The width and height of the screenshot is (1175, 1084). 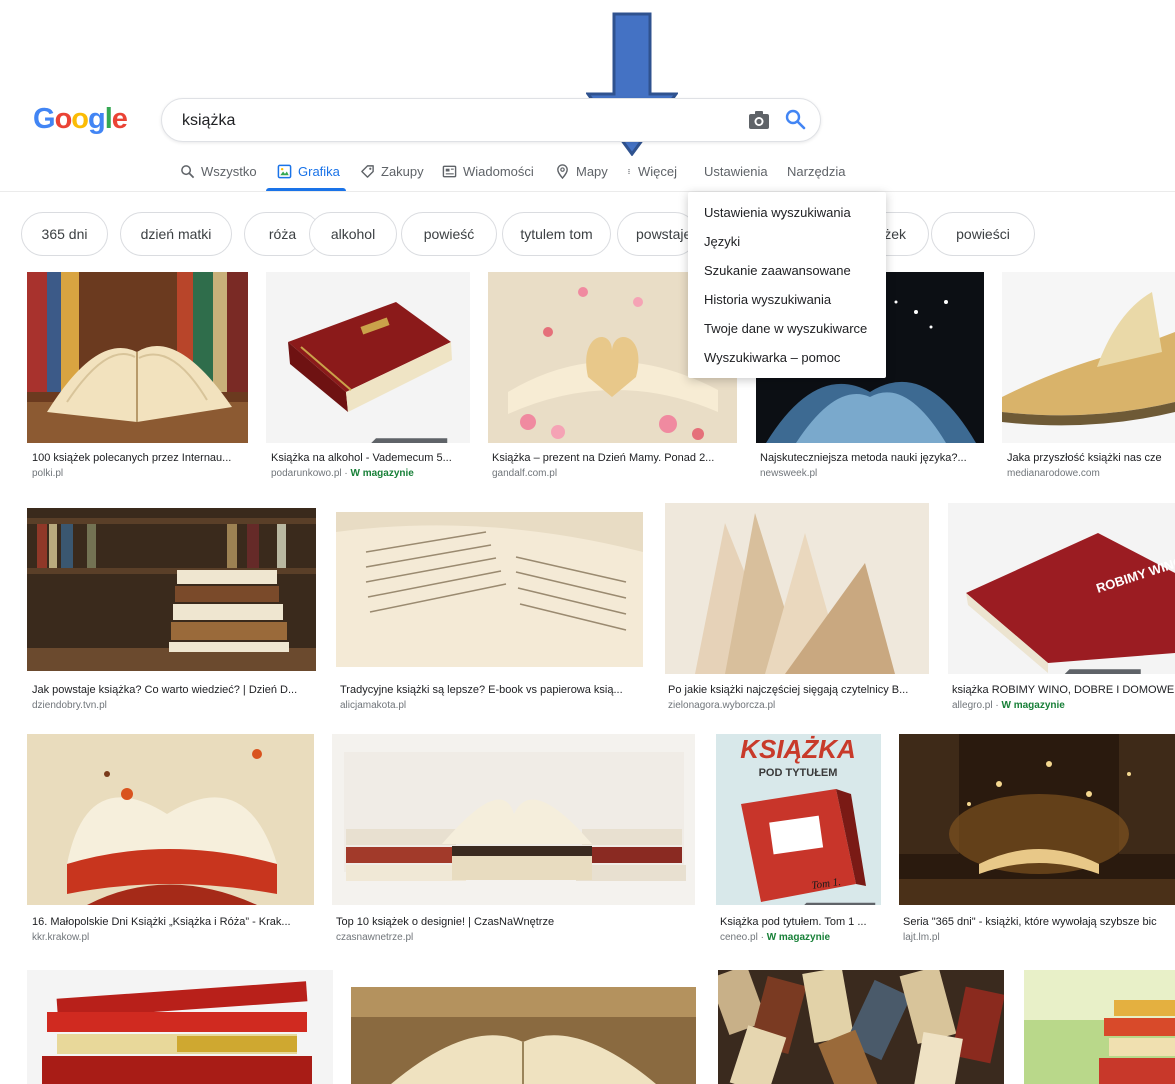 I want to click on result-title: Jaka przyszłość książki nas cze, so click(x=1091, y=458).